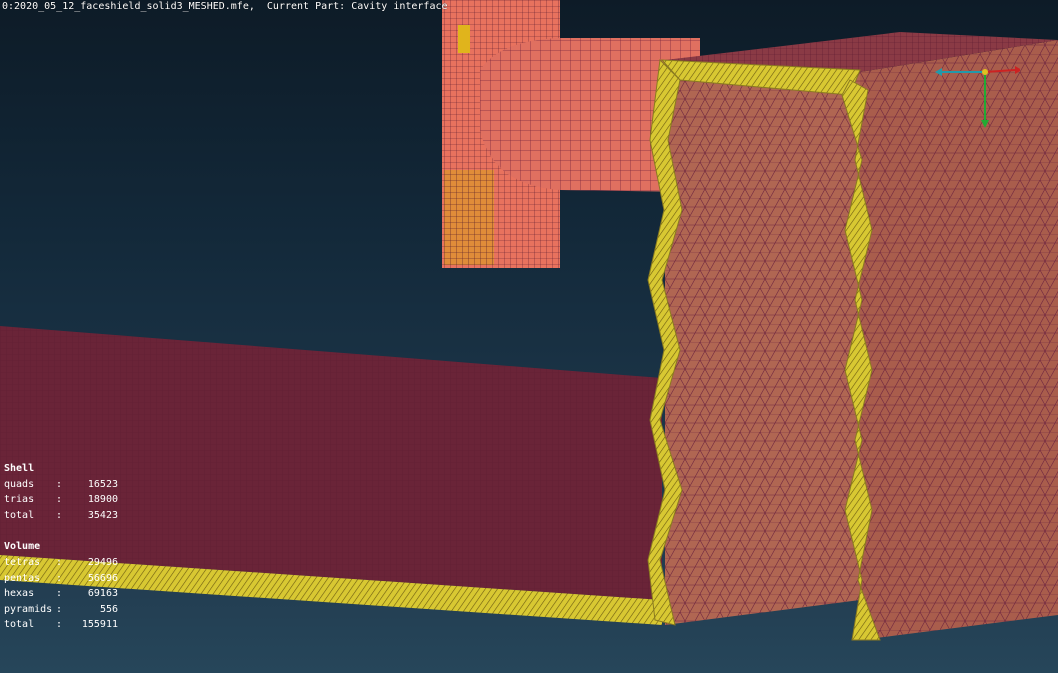  I want to click on stat-value: 56696, so click(102, 578).